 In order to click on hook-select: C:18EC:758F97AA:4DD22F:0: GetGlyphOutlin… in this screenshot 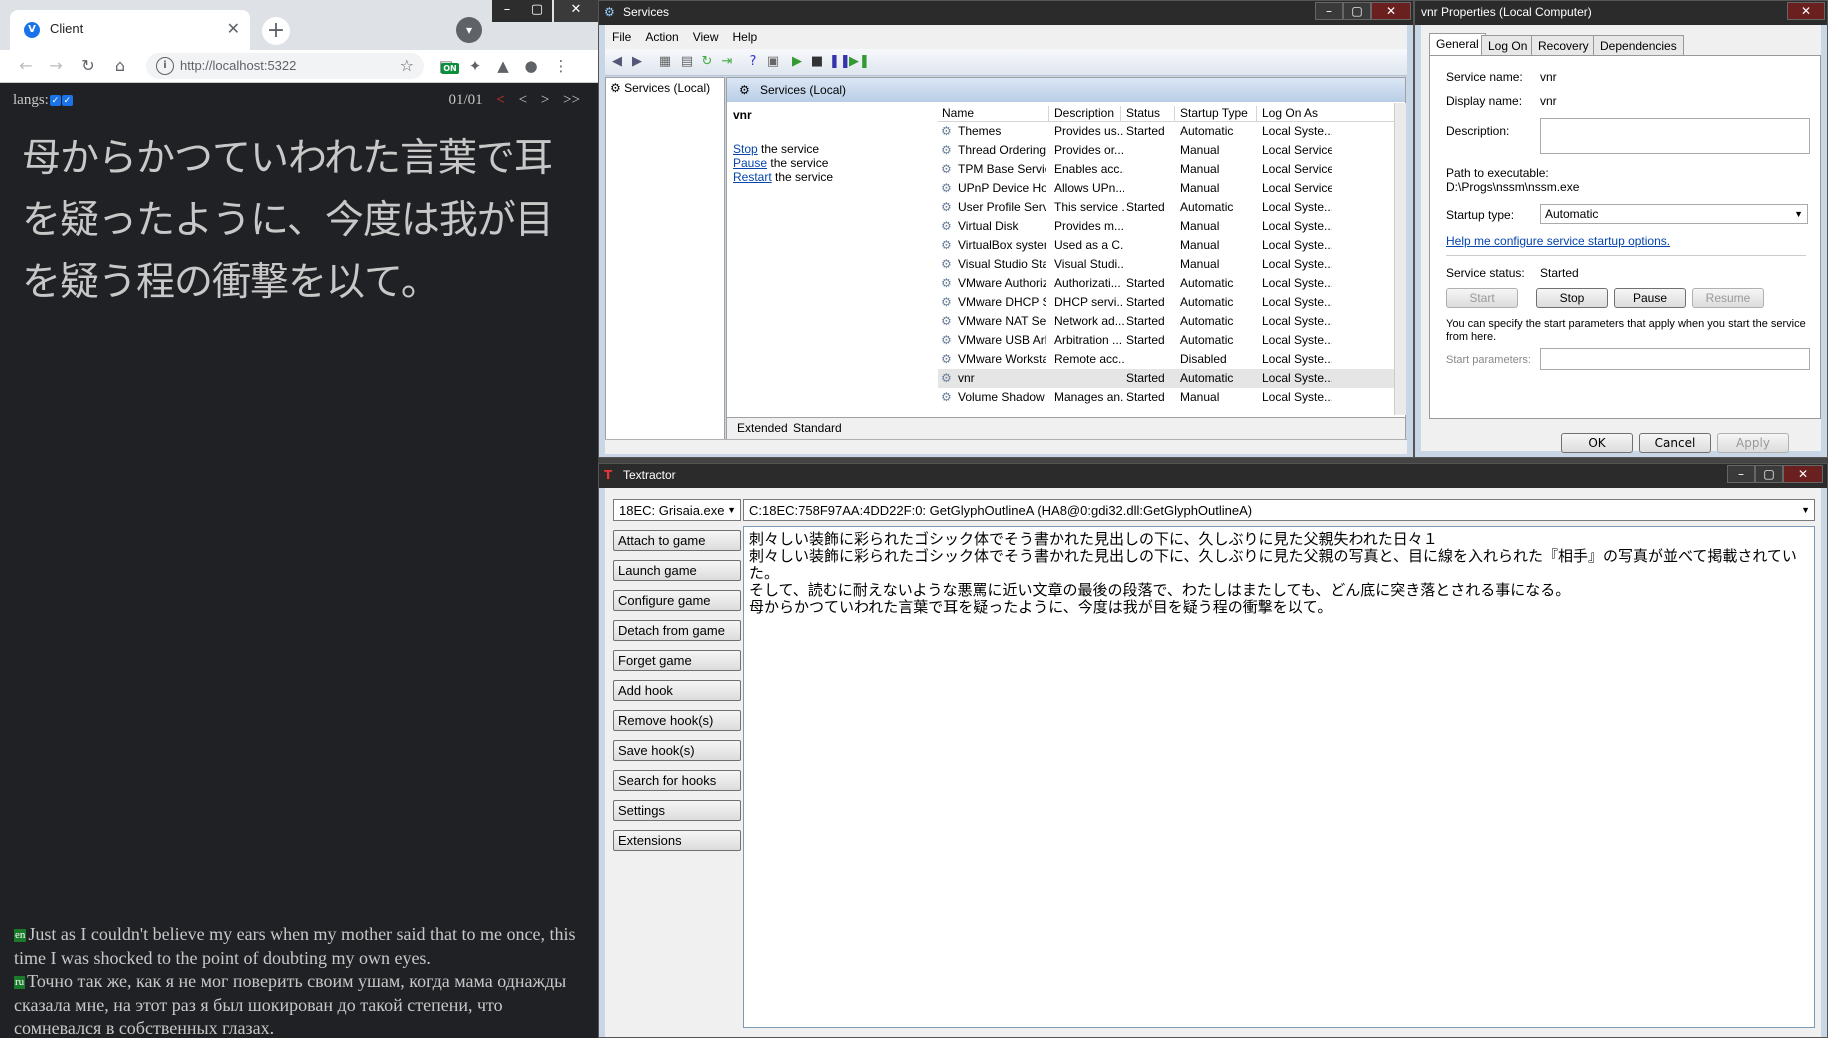, I will do `click(1279, 510)`.